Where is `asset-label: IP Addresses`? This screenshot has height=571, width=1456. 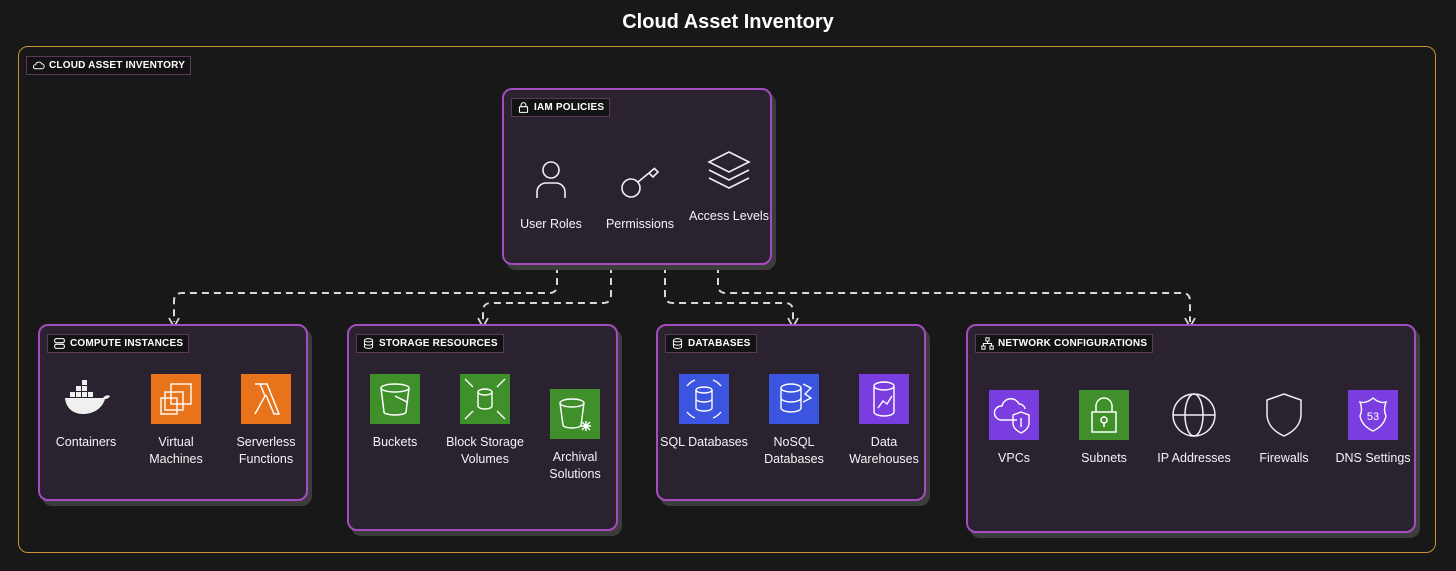 asset-label: IP Addresses is located at coordinates (1194, 458).